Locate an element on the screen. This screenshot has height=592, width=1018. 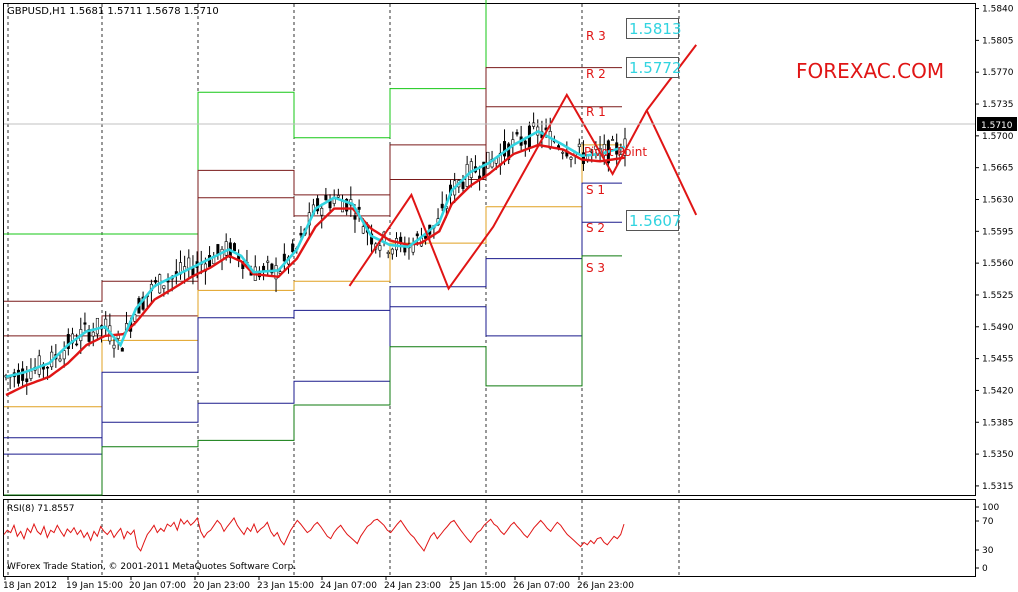
rsi-tick-label-30: 30 is located at coordinates (988, 551).